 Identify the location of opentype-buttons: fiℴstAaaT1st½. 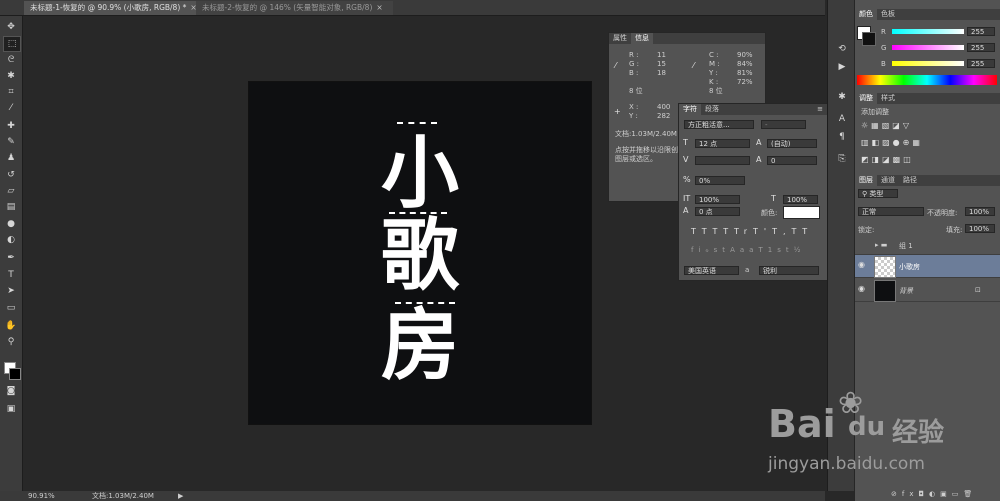
(756, 250).